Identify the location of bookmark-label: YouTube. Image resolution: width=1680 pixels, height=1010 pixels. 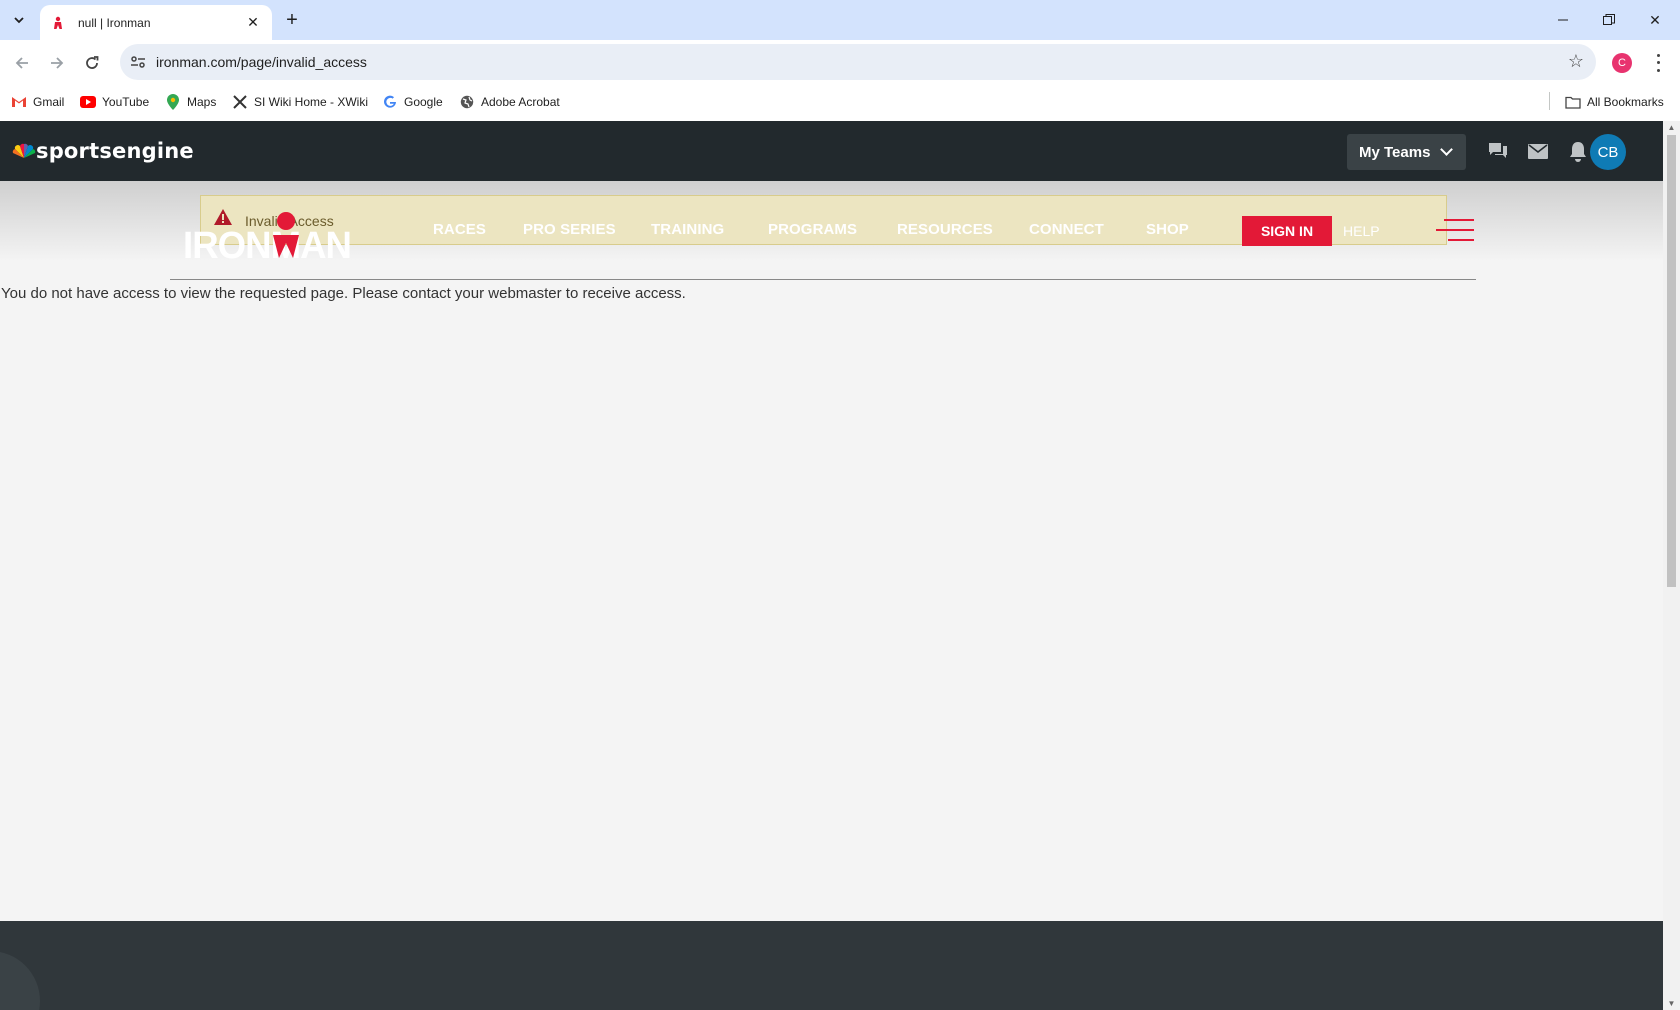
(126, 102).